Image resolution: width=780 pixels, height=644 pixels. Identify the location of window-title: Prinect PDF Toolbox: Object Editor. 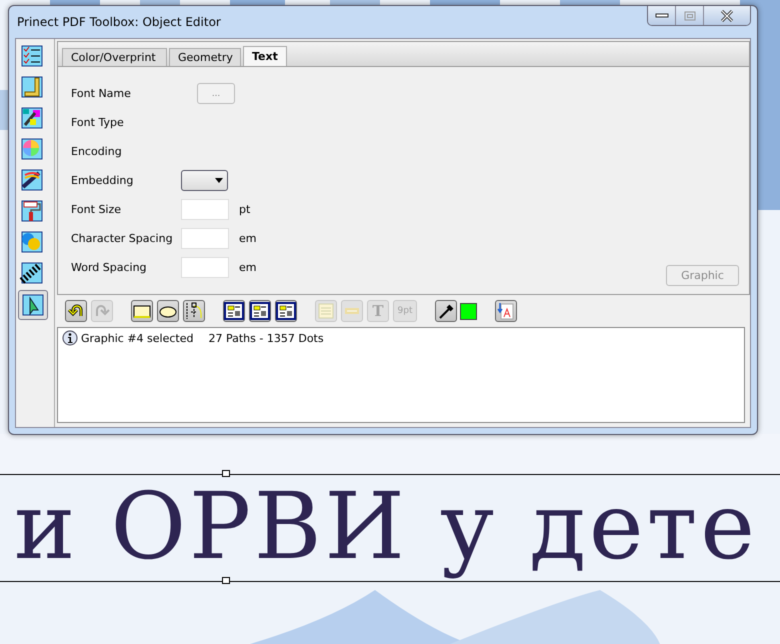
(119, 22).